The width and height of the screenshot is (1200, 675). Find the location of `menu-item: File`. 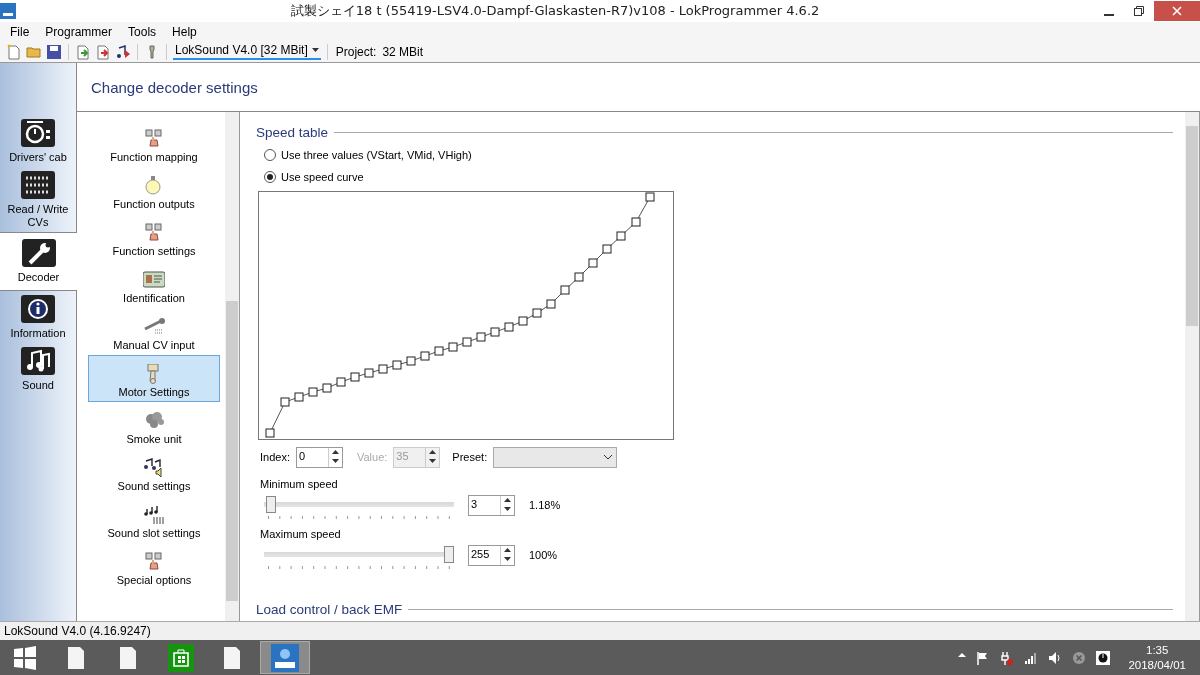

menu-item: File is located at coordinates (20, 31).